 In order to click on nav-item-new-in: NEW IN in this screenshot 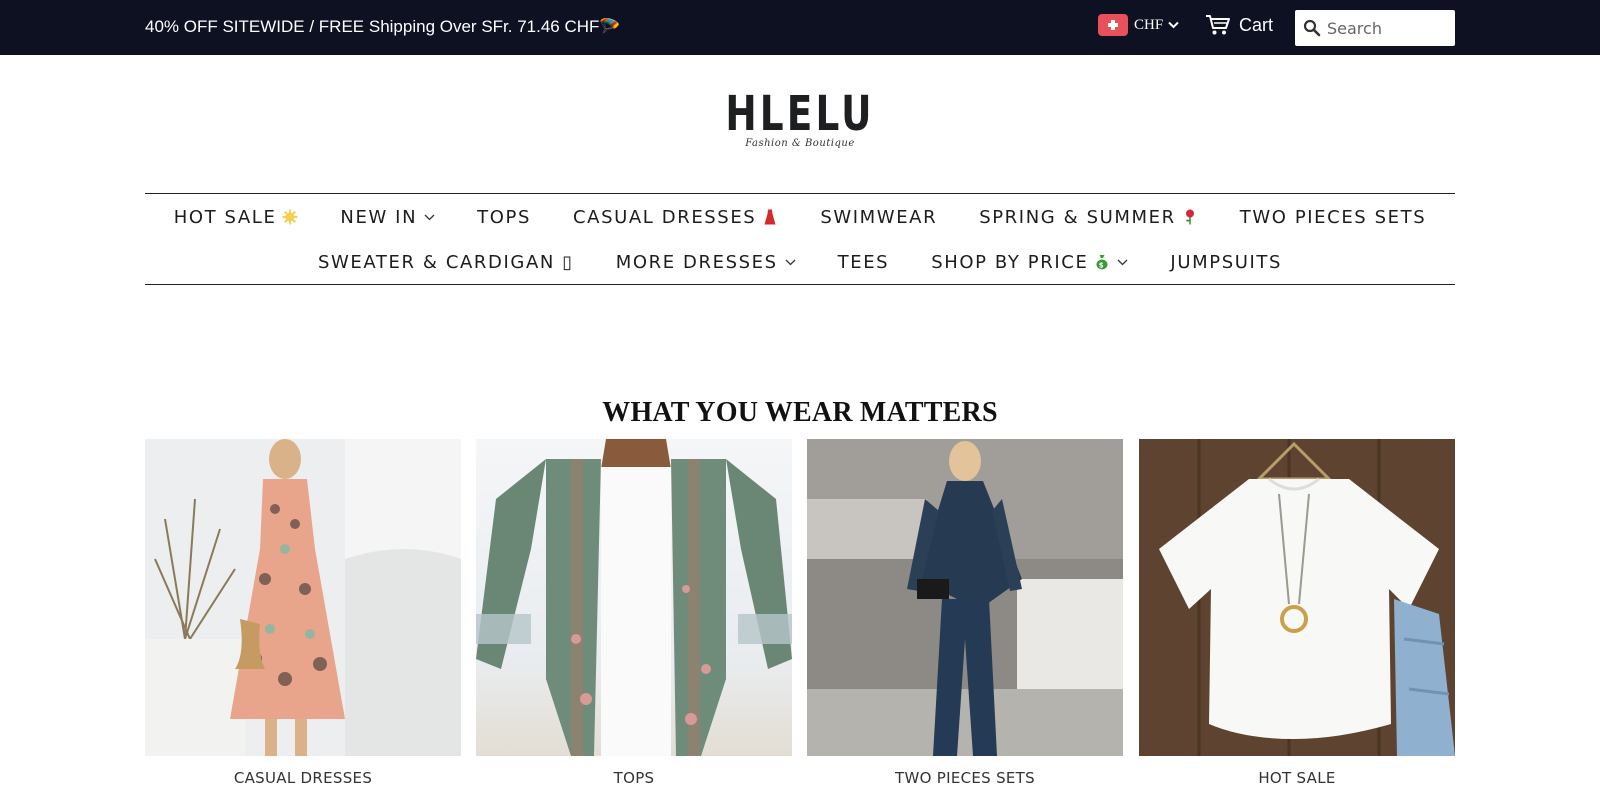, I will do `click(387, 217)`.